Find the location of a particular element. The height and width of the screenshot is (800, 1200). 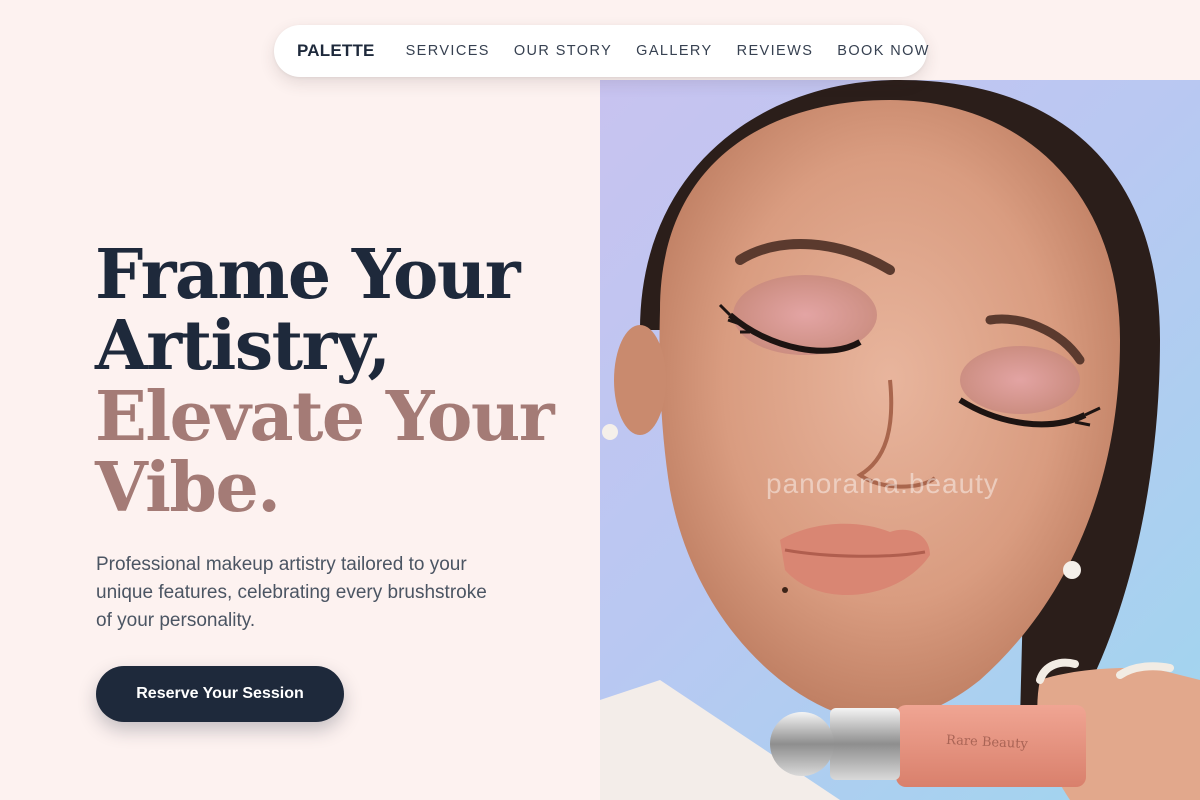

nav-link-our-story: OUR STORY is located at coordinates (563, 51).